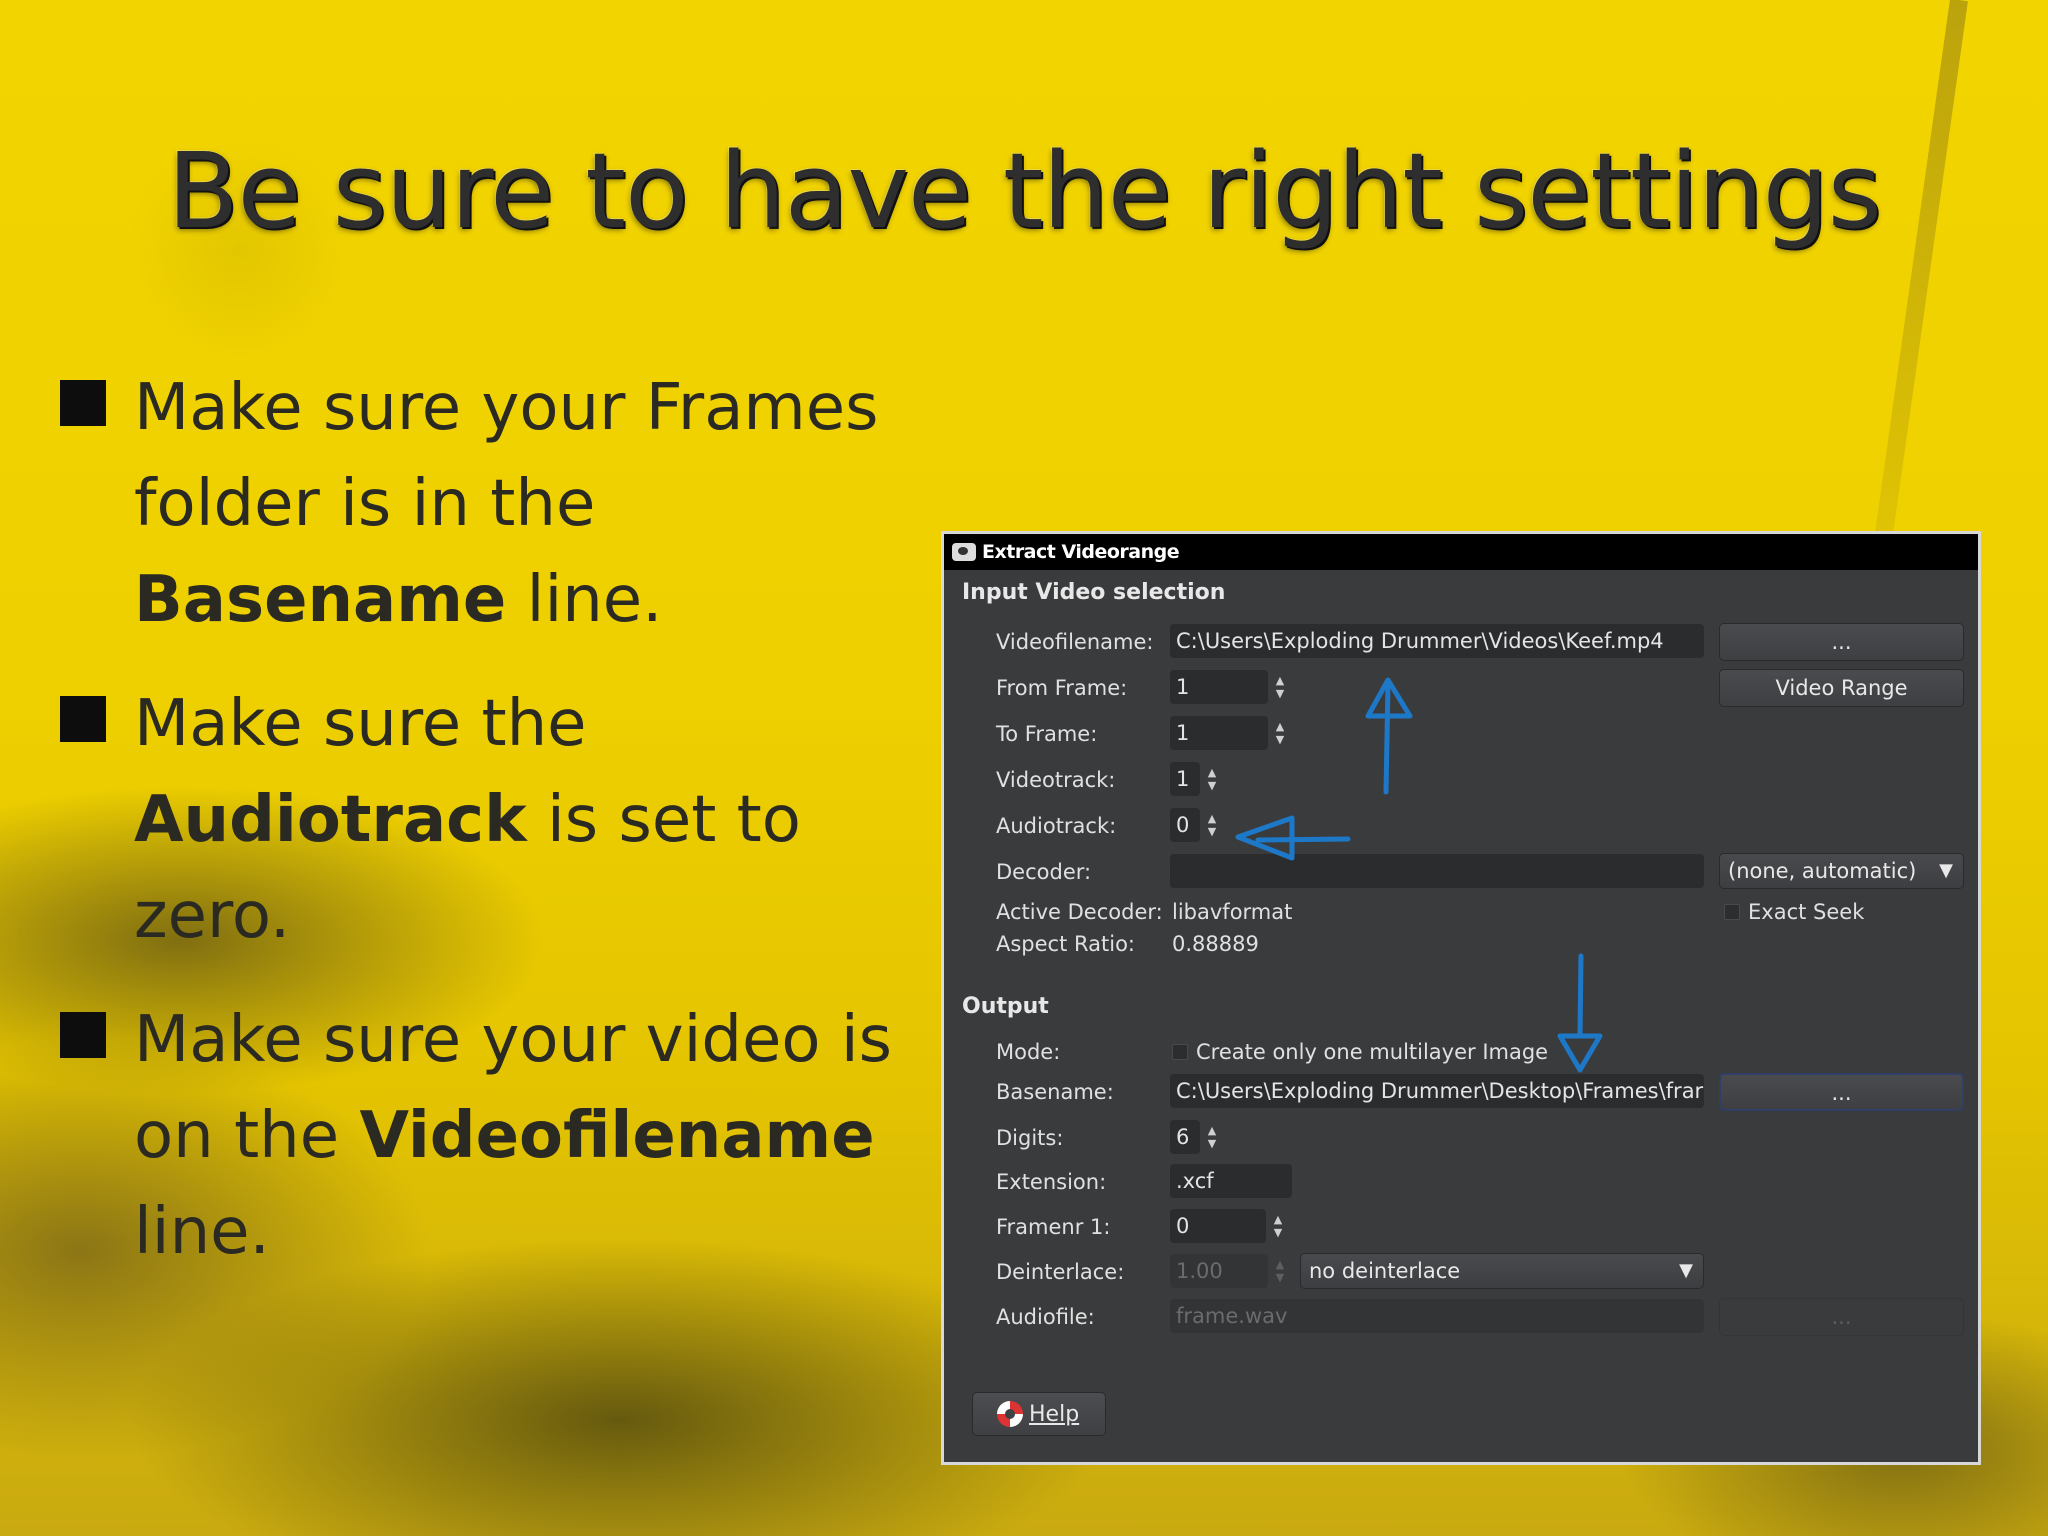 The width and height of the screenshot is (2048, 1536). What do you see at coordinates (1185, 779) in the screenshot?
I see `videotrack-field: 1` at bounding box center [1185, 779].